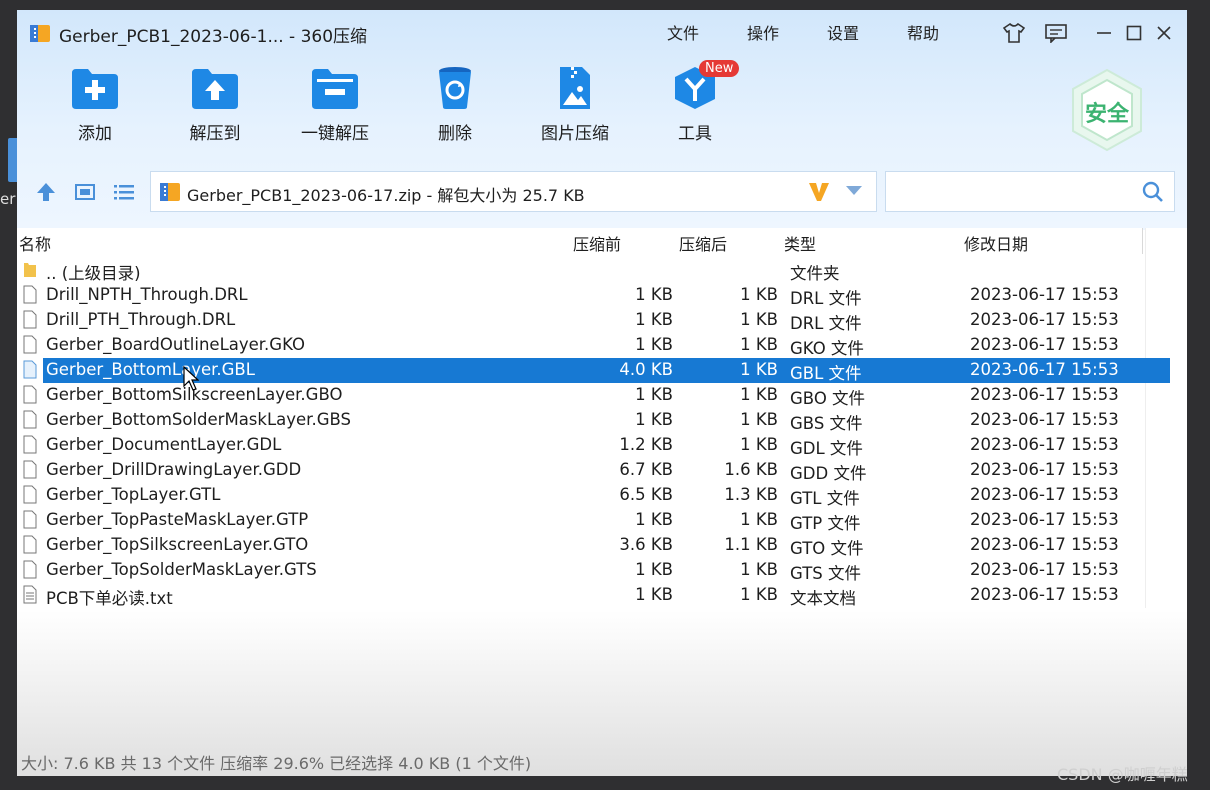 This screenshot has height=790, width=1210. I want to click on col-date: 修改日期, so click(996, 243).